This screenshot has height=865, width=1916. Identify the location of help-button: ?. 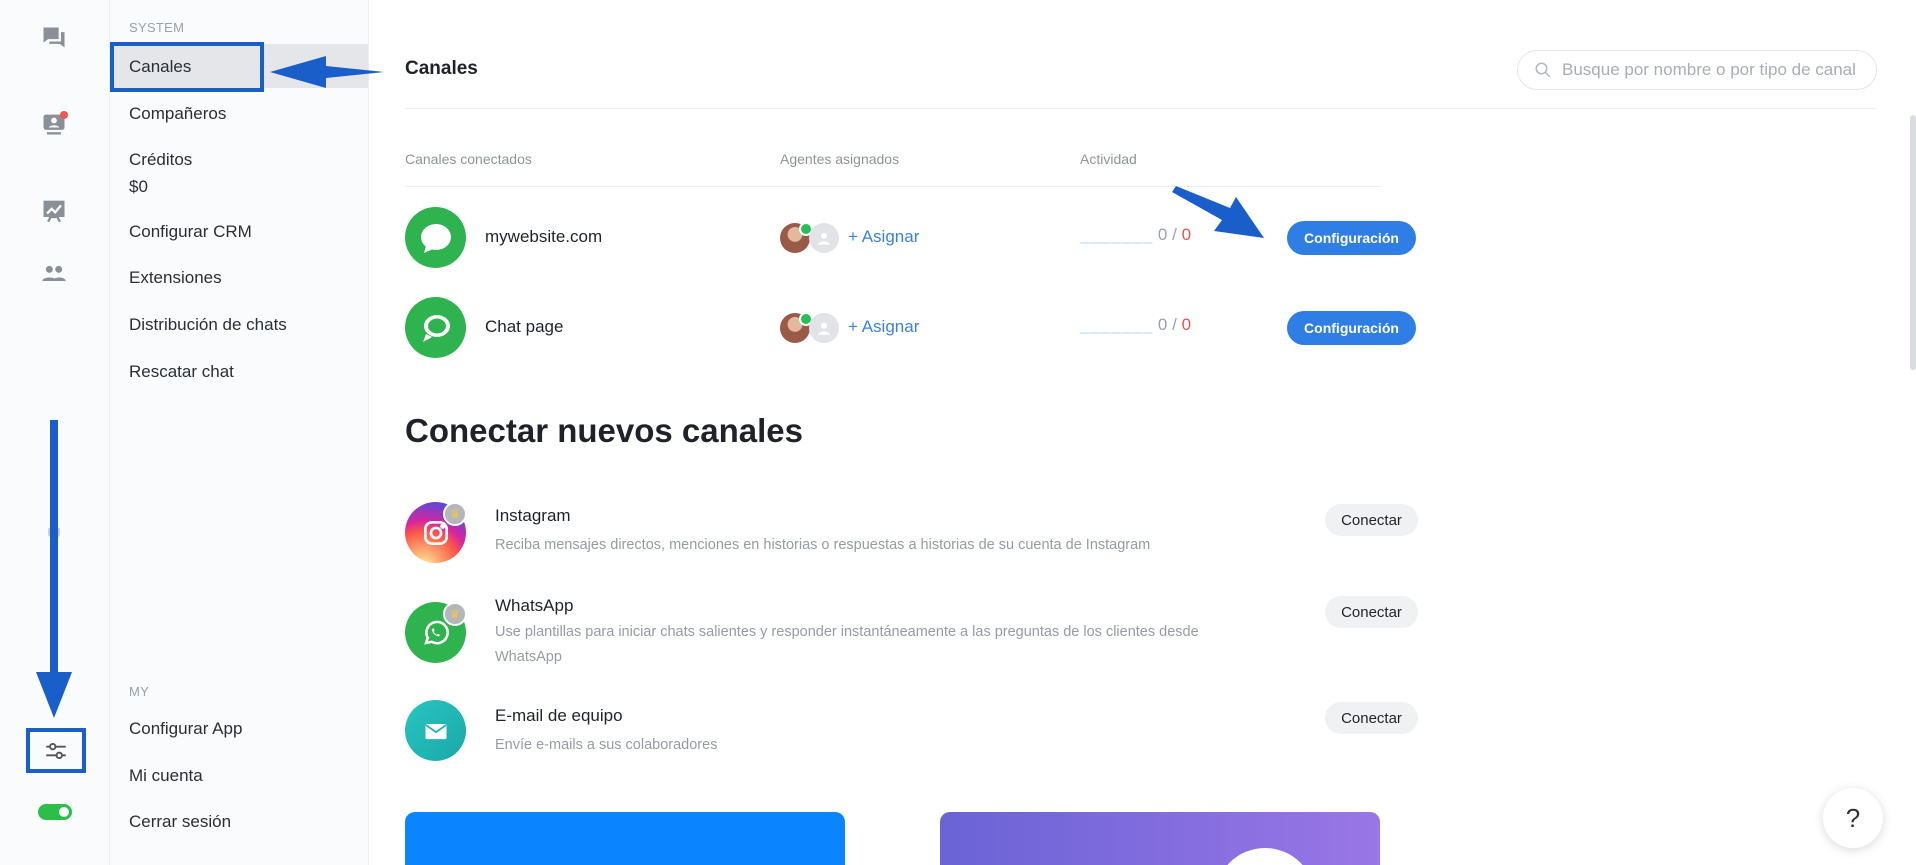
(1853, 818).